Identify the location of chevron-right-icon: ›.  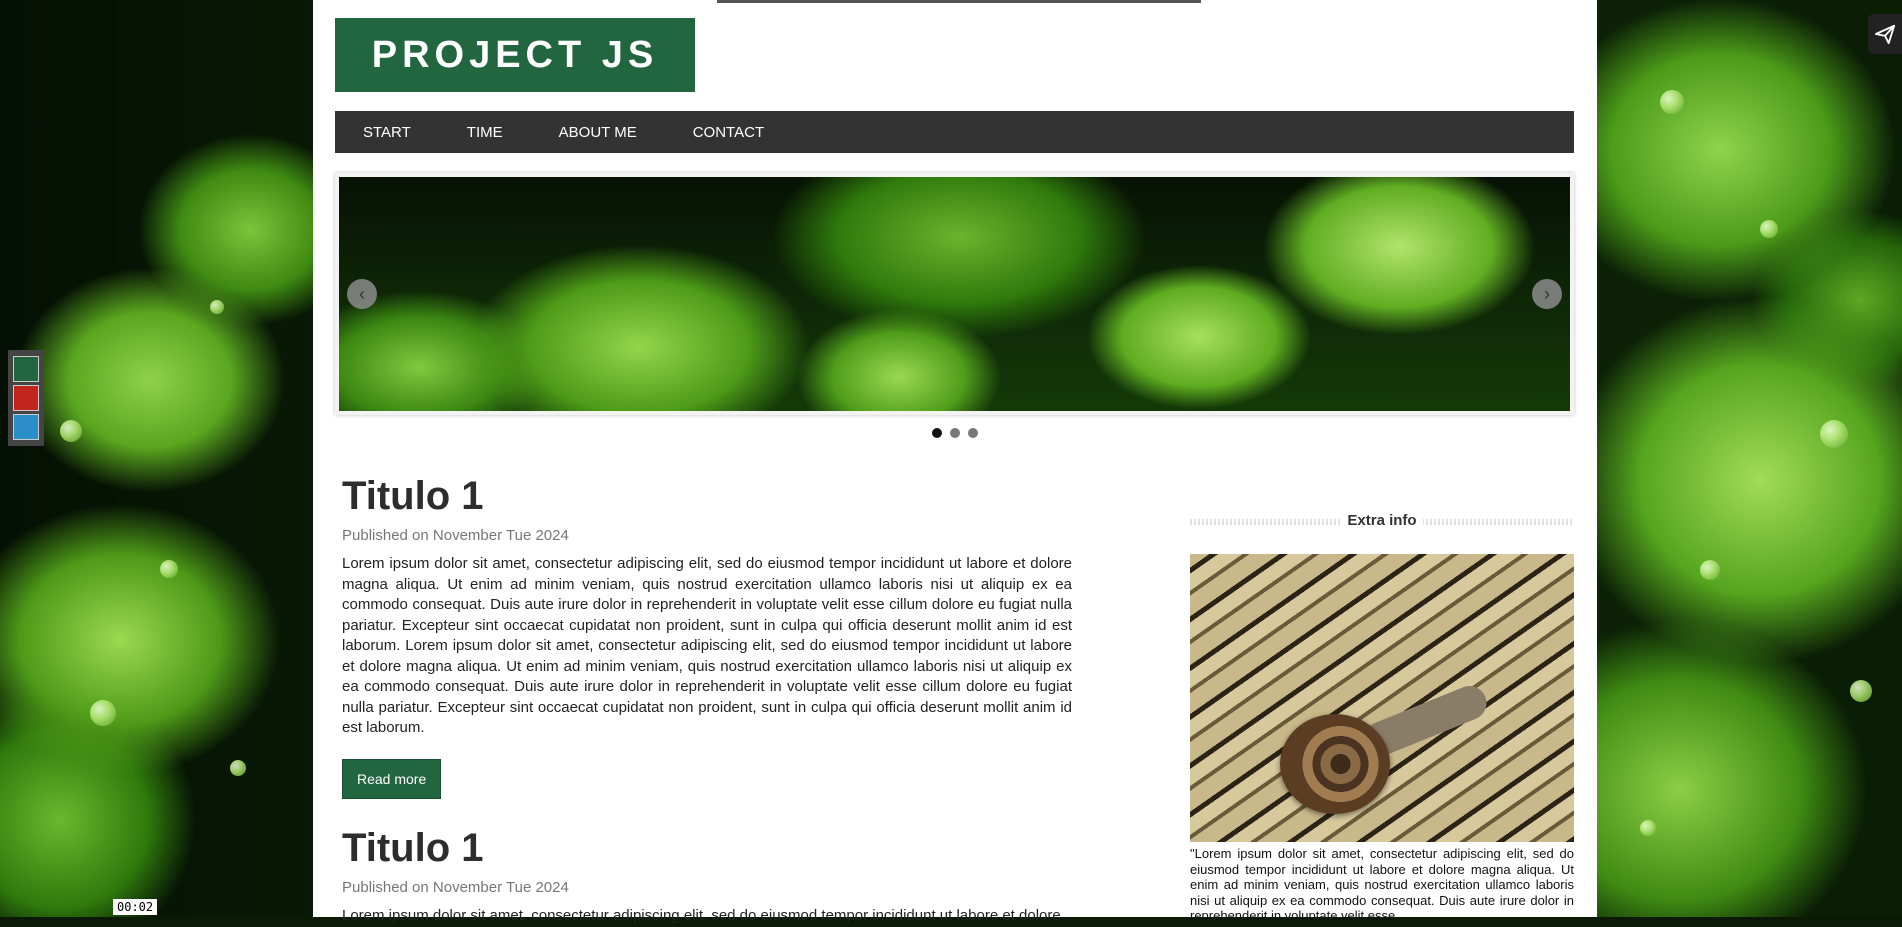
(1547, 293).